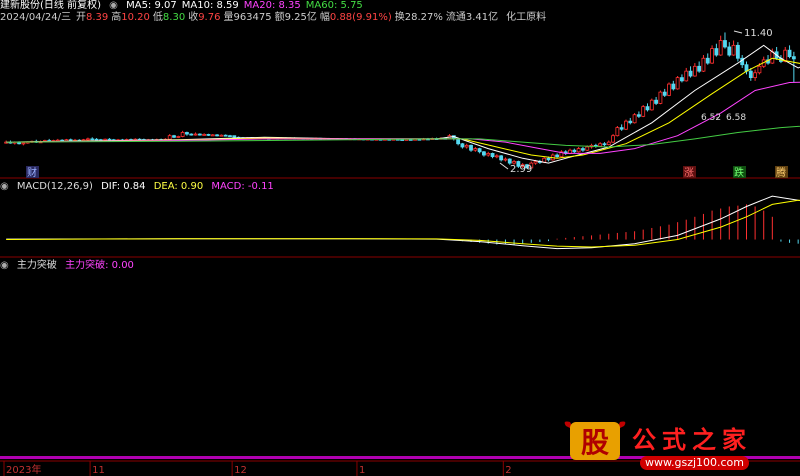  What do you see at coordinates (526, 17) in the screenshot?
I see `industry: 化工原料` at bounding box center [526, 17].